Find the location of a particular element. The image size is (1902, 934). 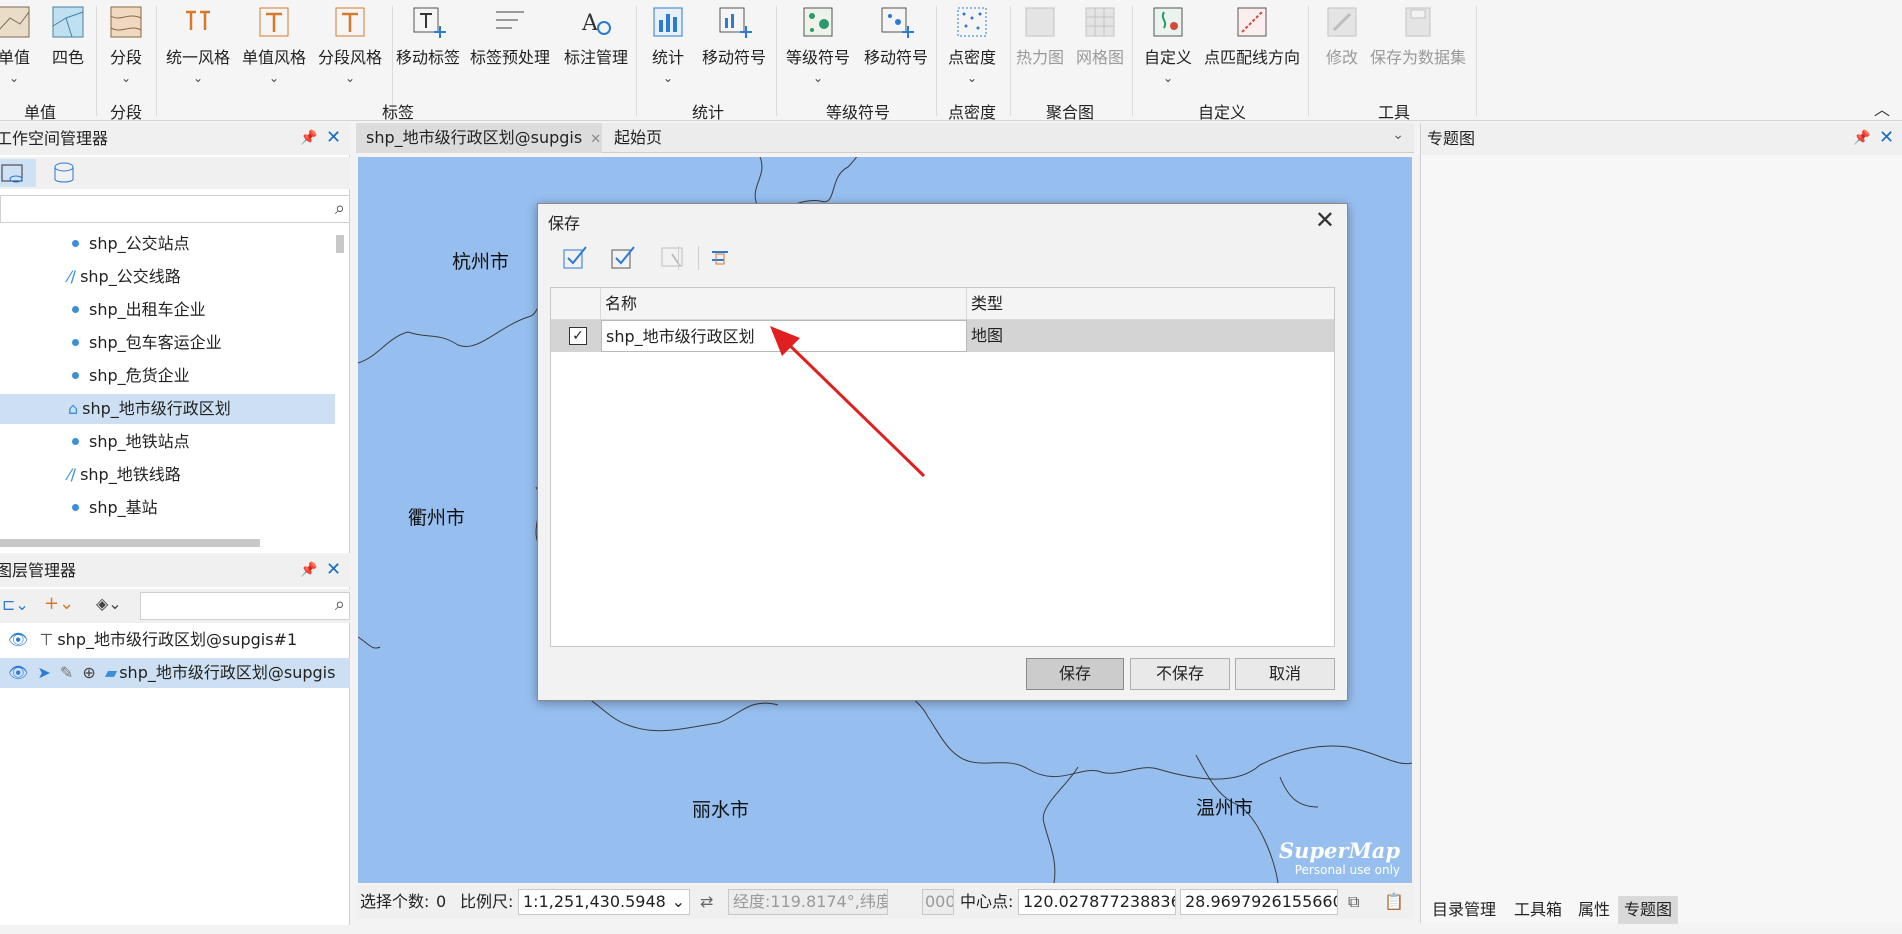

editable-icon: ✎ is located at coordinates (66, 672).